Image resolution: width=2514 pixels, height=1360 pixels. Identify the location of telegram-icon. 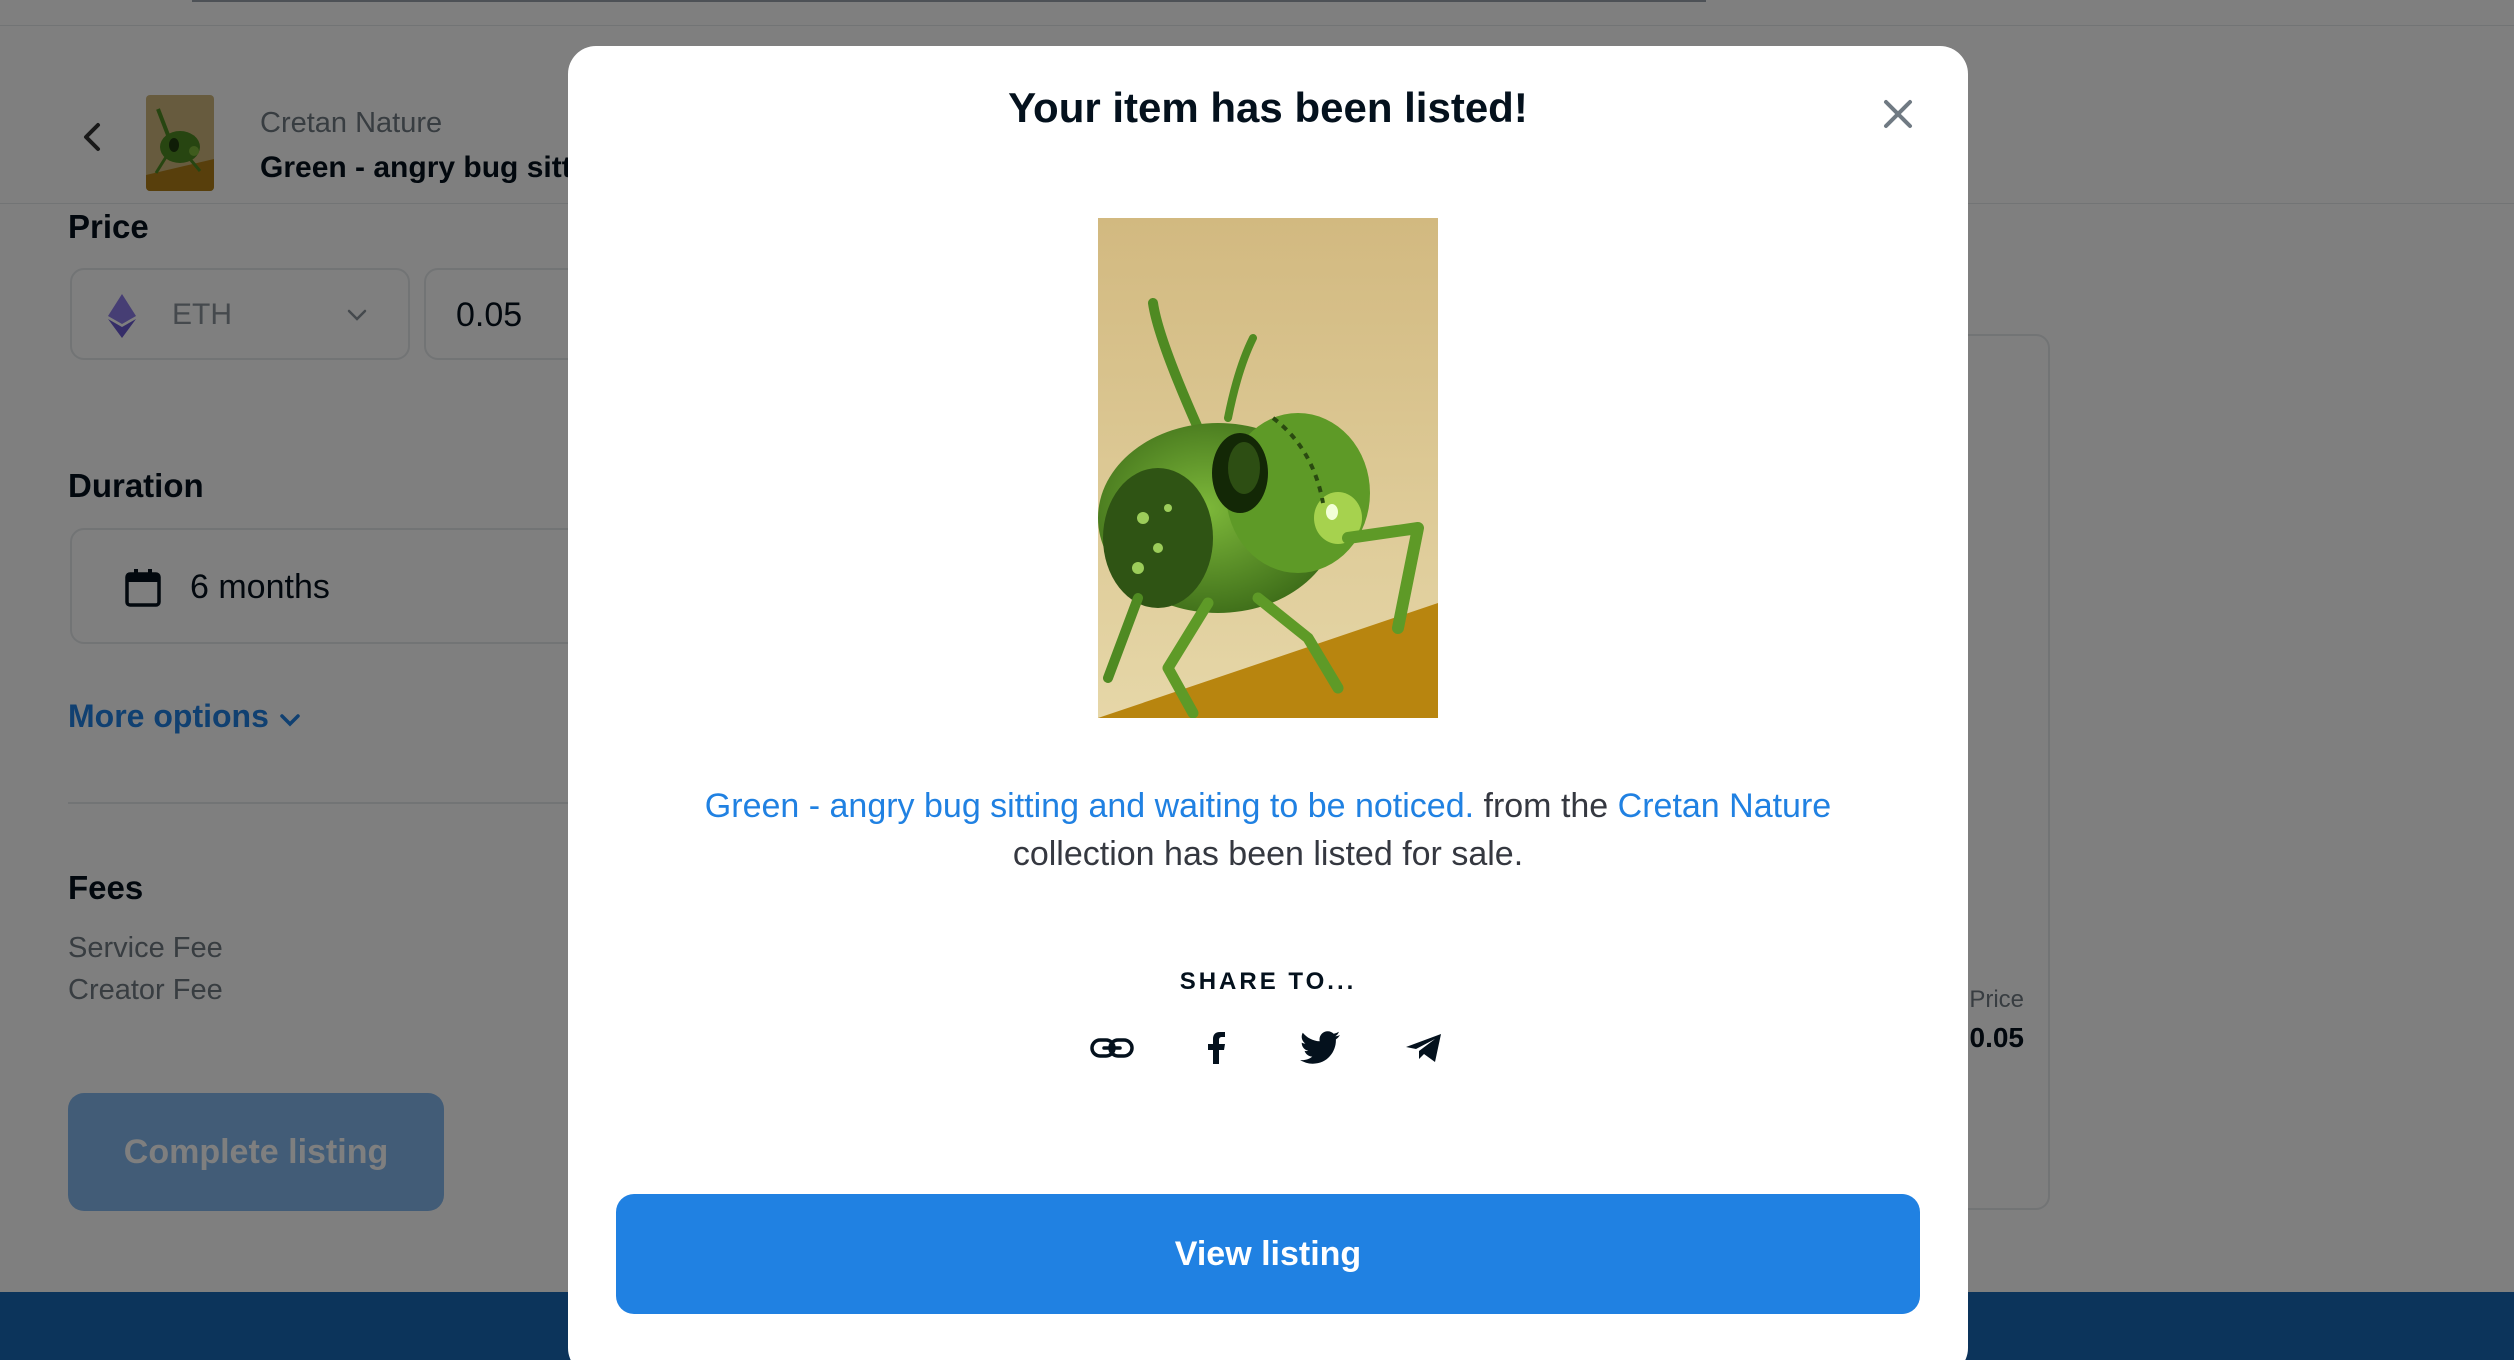
(1424, 1048).